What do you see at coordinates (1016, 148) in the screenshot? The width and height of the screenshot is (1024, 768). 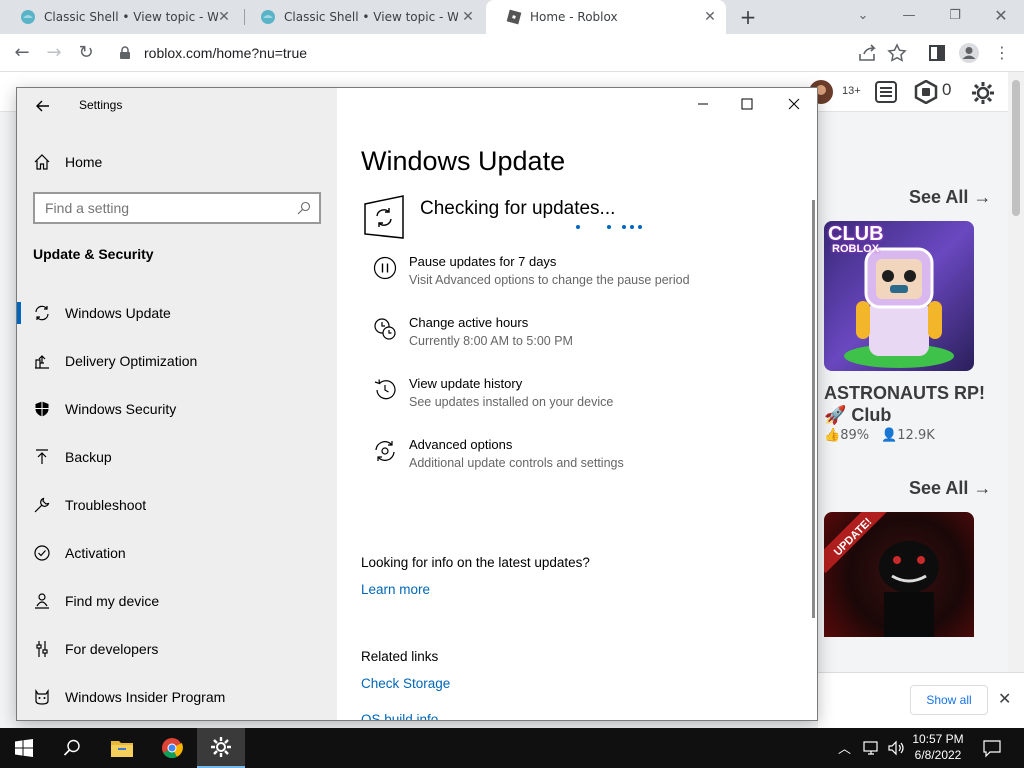 I see `page-scrollbar-thumb` at bounding box center [1016, 148].